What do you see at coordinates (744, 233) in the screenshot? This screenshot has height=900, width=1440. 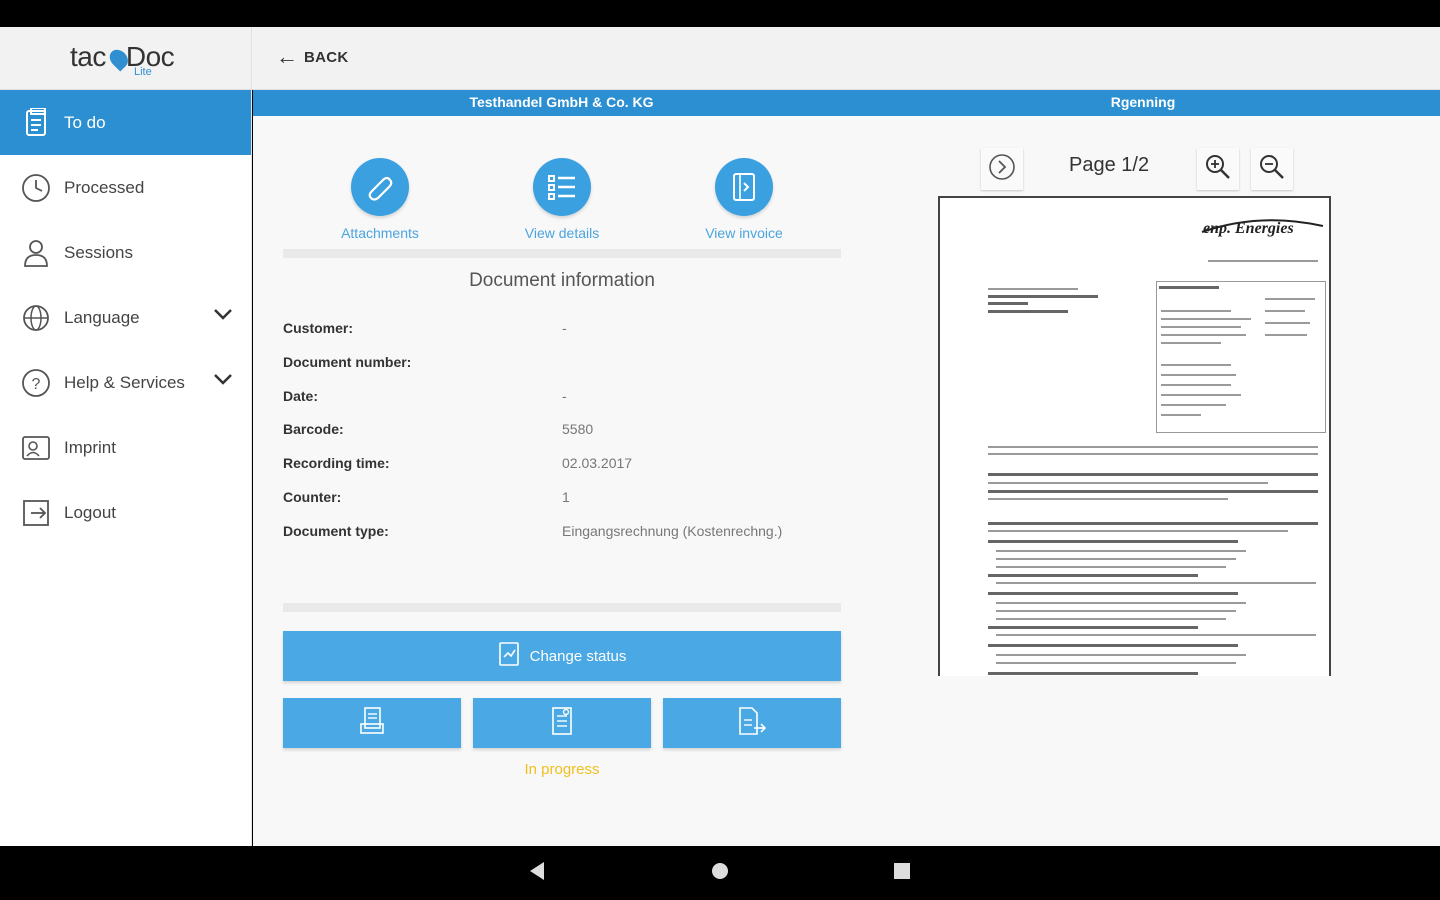 I see `view-invoice-label: View invoice` at bounding box center [744, 233].